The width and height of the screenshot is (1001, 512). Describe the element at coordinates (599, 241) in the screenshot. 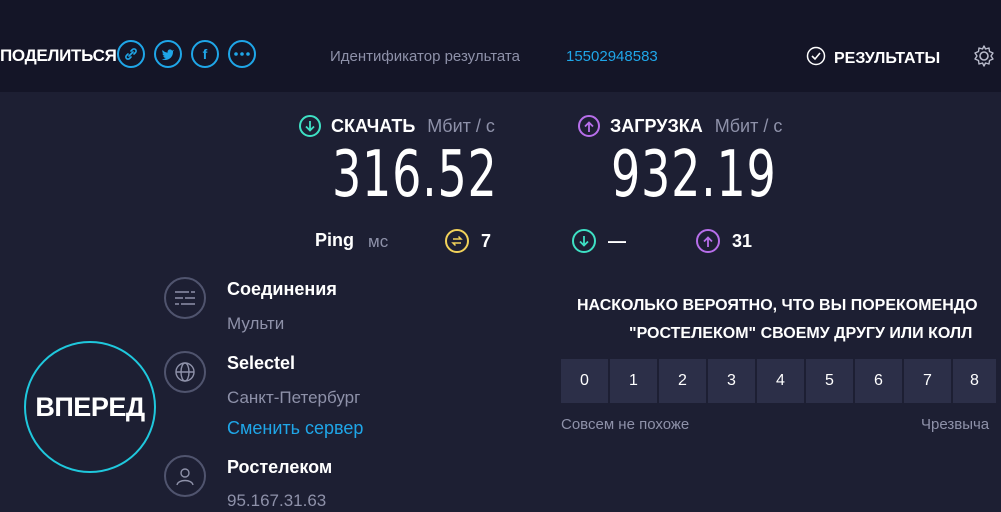

I see `ping-download: —` at that location.